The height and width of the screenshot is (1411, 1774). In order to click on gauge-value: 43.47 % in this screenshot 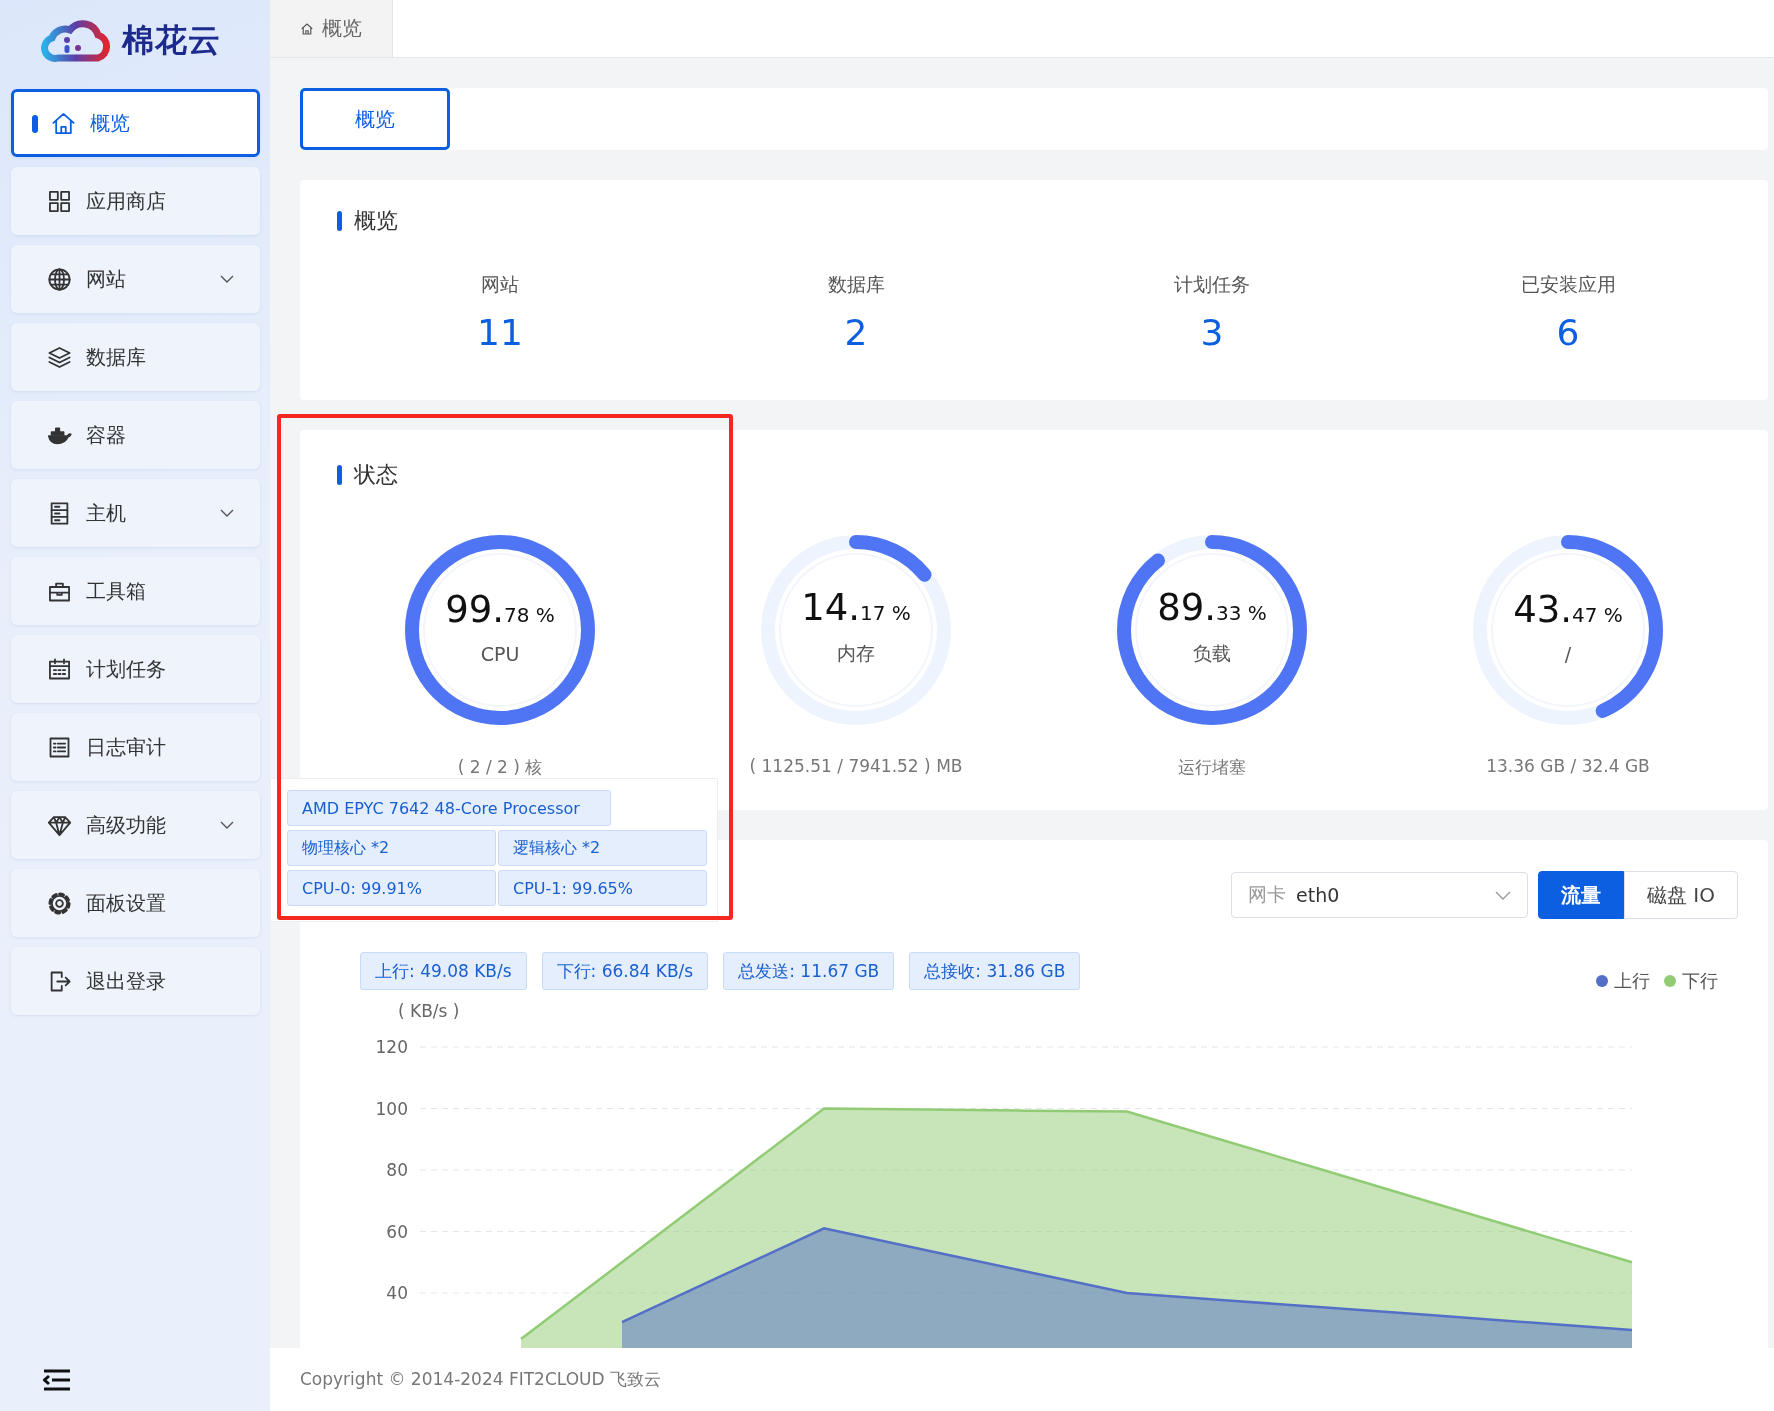, I will do `click(1568, 609)`.